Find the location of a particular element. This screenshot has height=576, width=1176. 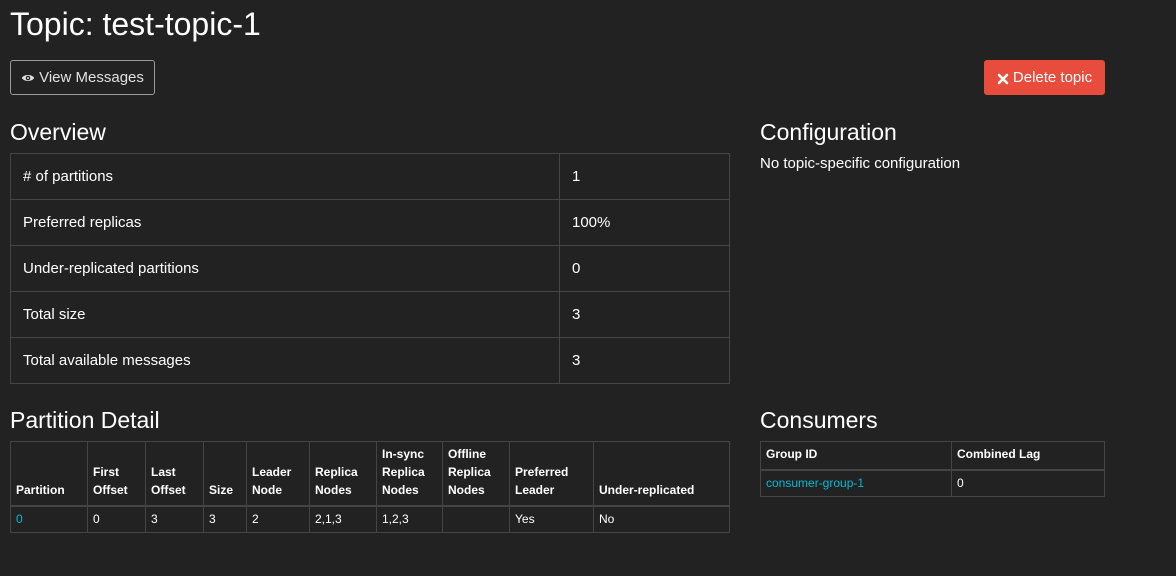

page-title: Topic: test-topic-1 is located at coordinates (135, 24).